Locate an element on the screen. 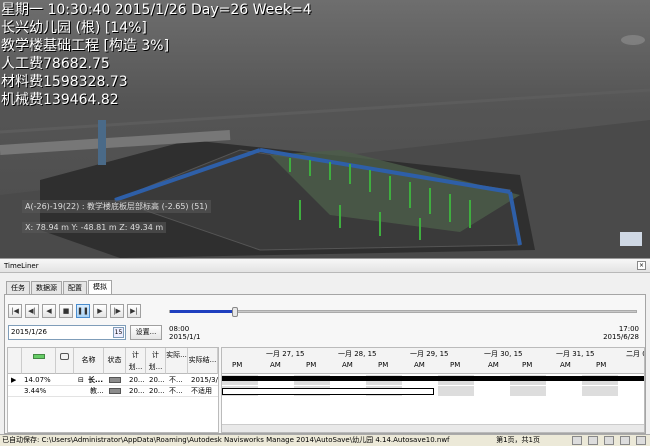 The image size is (650, 446). comment-column-header is located at coordinates (65, 361).